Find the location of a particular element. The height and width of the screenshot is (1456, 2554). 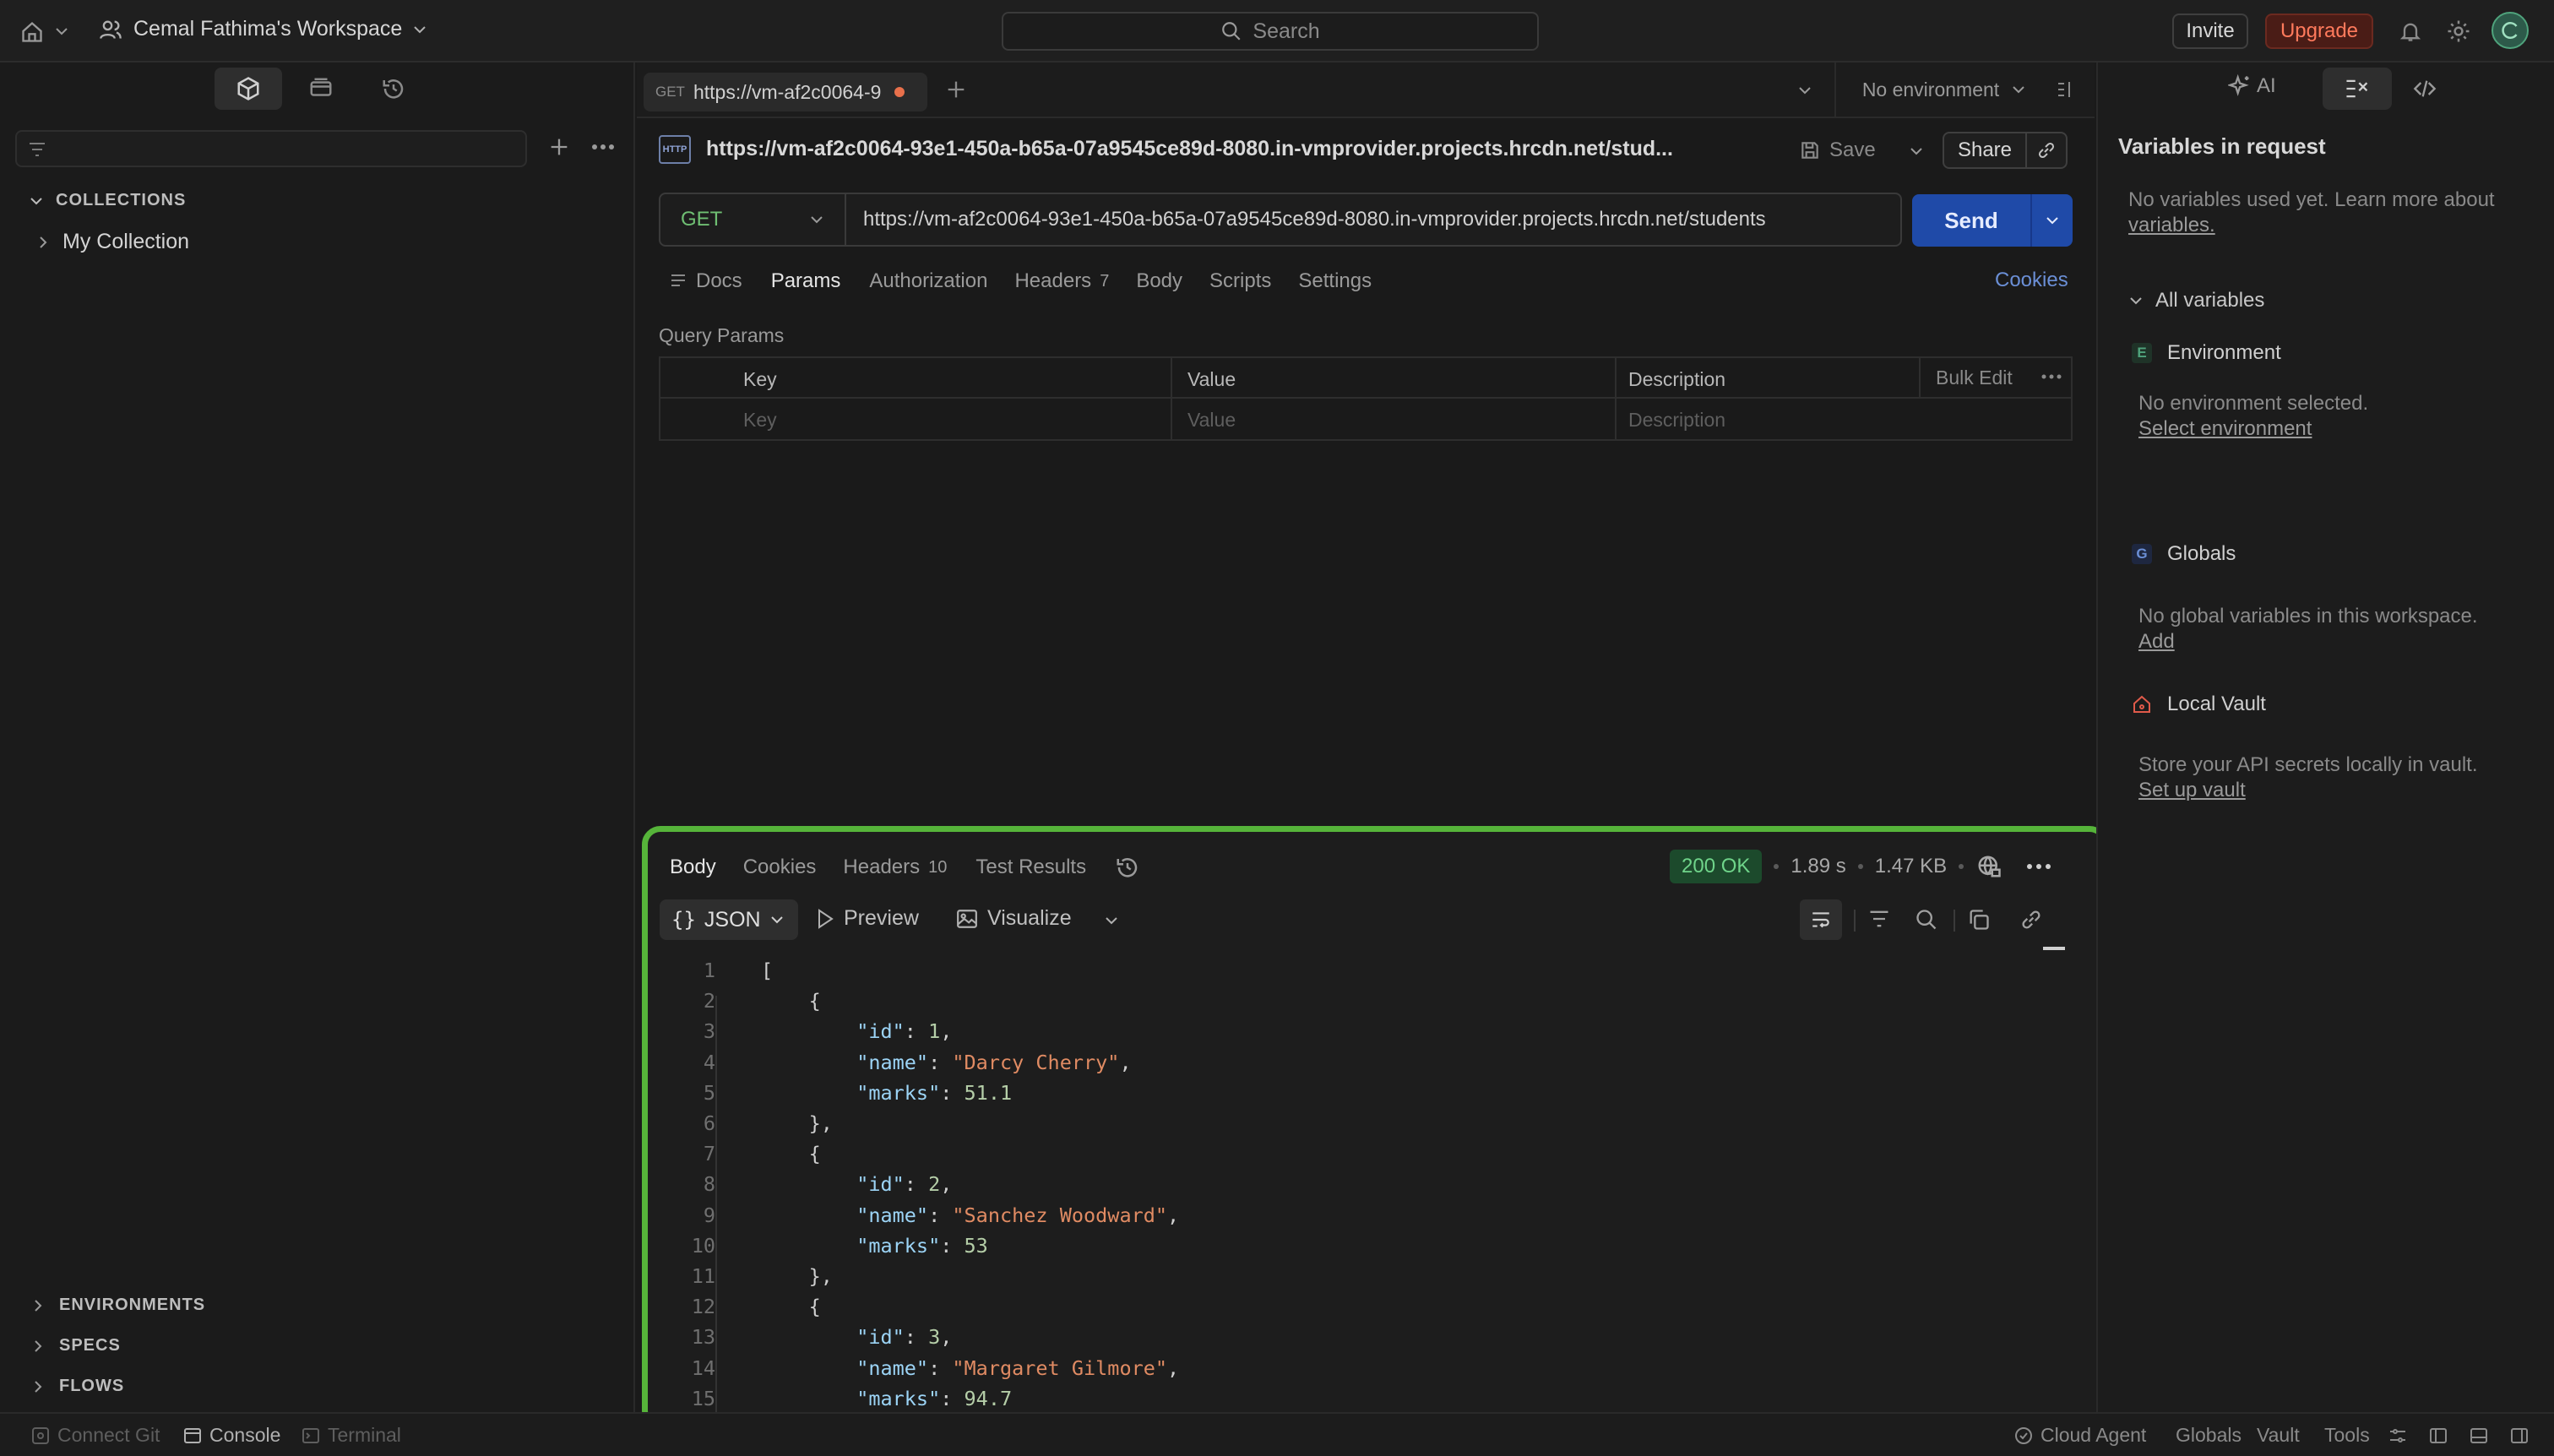

tab-settings: Settings is located at coordinates (1335, 281).